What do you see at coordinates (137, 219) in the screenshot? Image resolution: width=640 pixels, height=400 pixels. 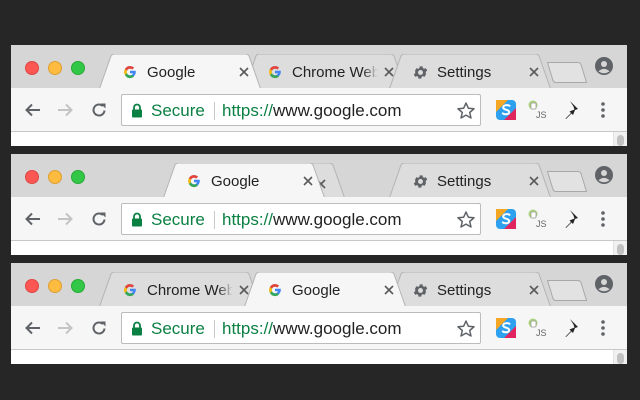 I see `lock-icon` at bounding box center [137, 219].